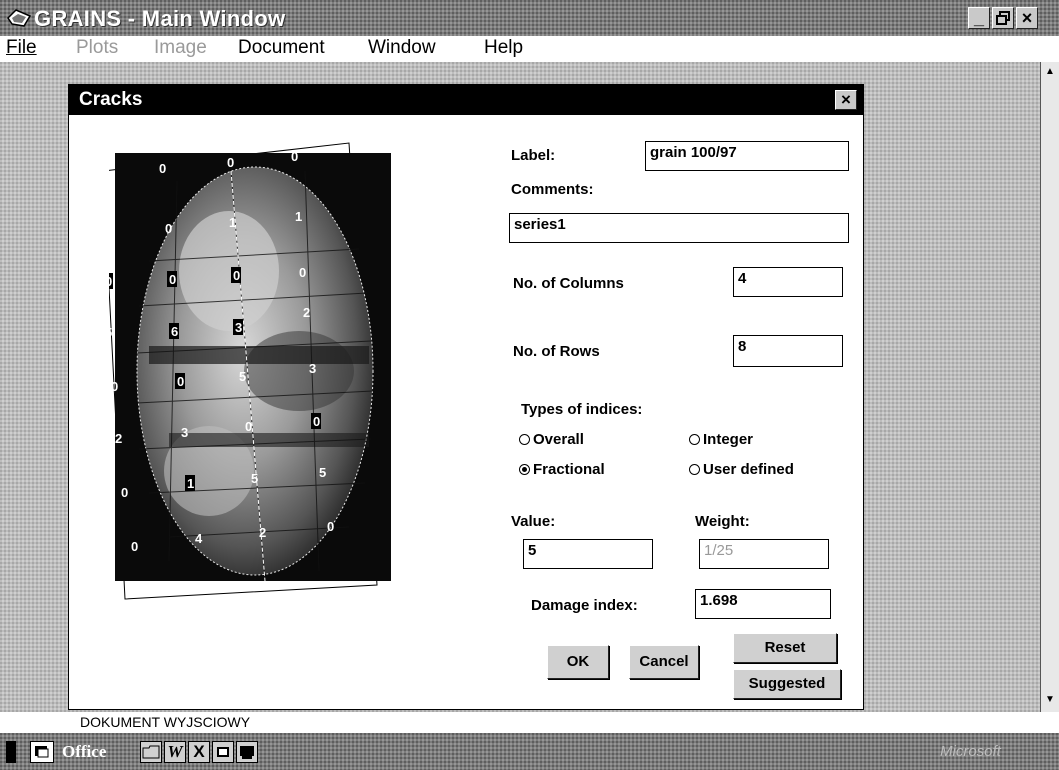  Describe the element at coordinates (846, 100) in the screenshot. I see `dialog-close-icon: ×` at that location.